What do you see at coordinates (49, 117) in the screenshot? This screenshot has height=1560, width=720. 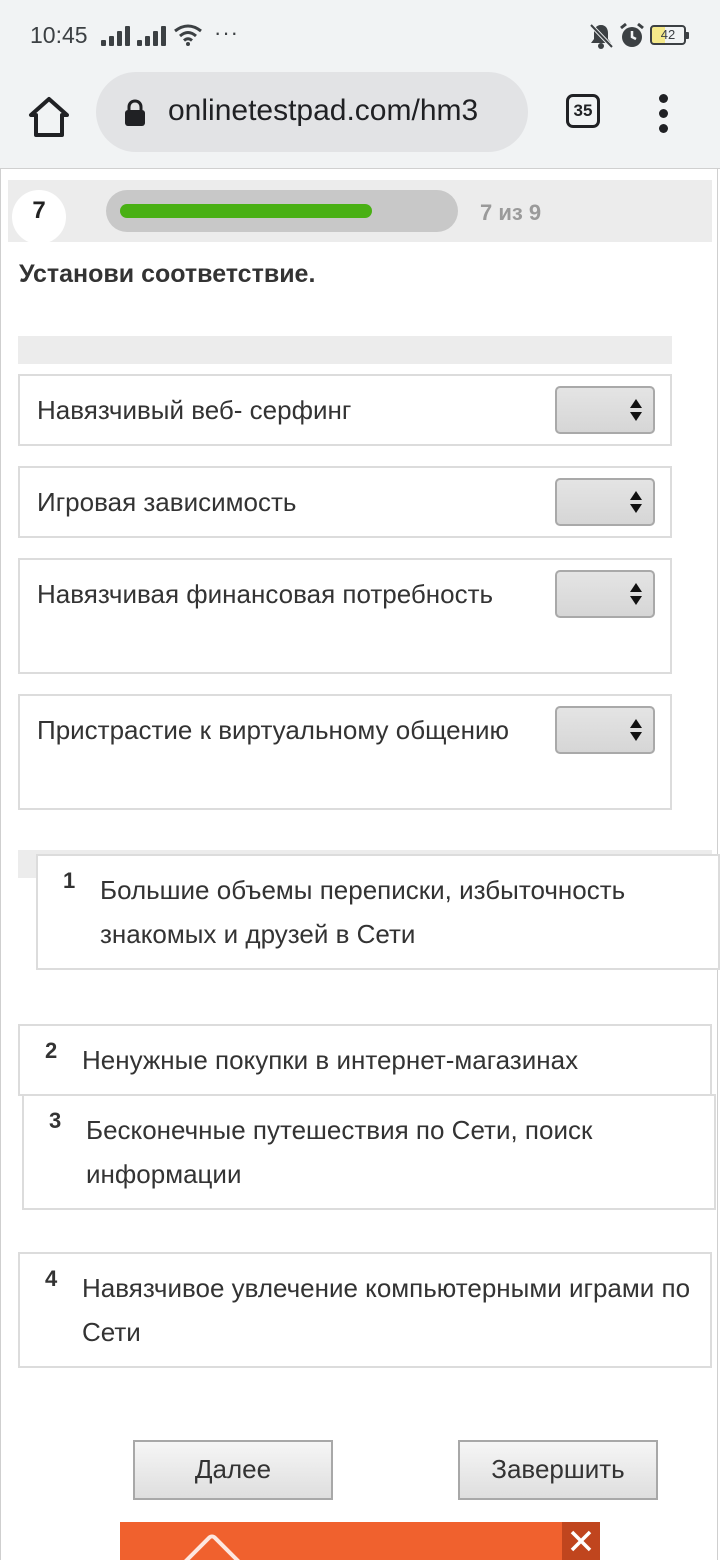 I see `home-icon` at bounding box center [49, 117].